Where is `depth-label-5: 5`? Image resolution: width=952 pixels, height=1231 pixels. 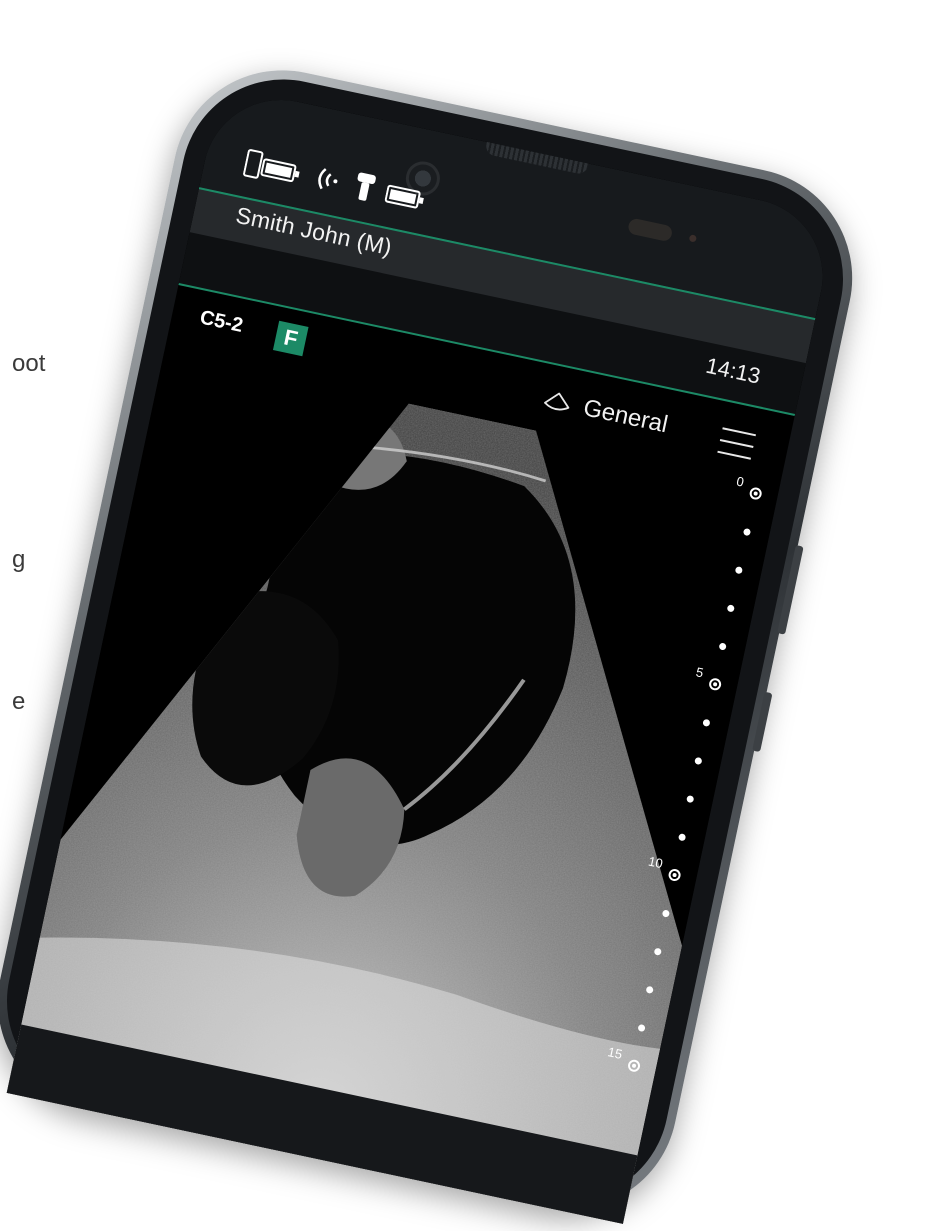 depth-label-5: 5 is located at coordinates (699, 672).